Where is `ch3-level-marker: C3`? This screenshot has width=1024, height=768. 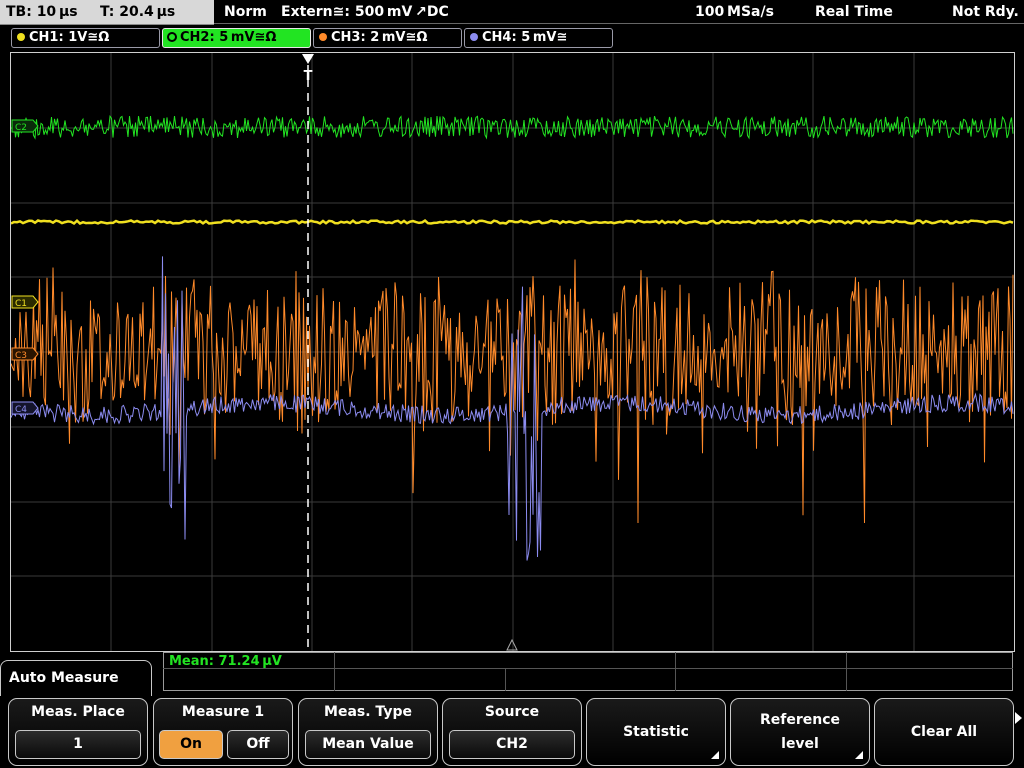
ch3-level-marker: C3 is located at coordinates (25, 354).